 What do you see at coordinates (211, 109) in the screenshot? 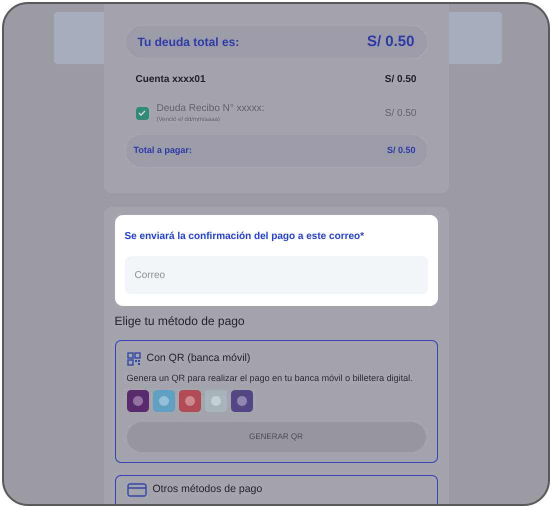
I see `receipt-title: Deuda Recibo N° xxxxx:` at bounding box center [211, 109].